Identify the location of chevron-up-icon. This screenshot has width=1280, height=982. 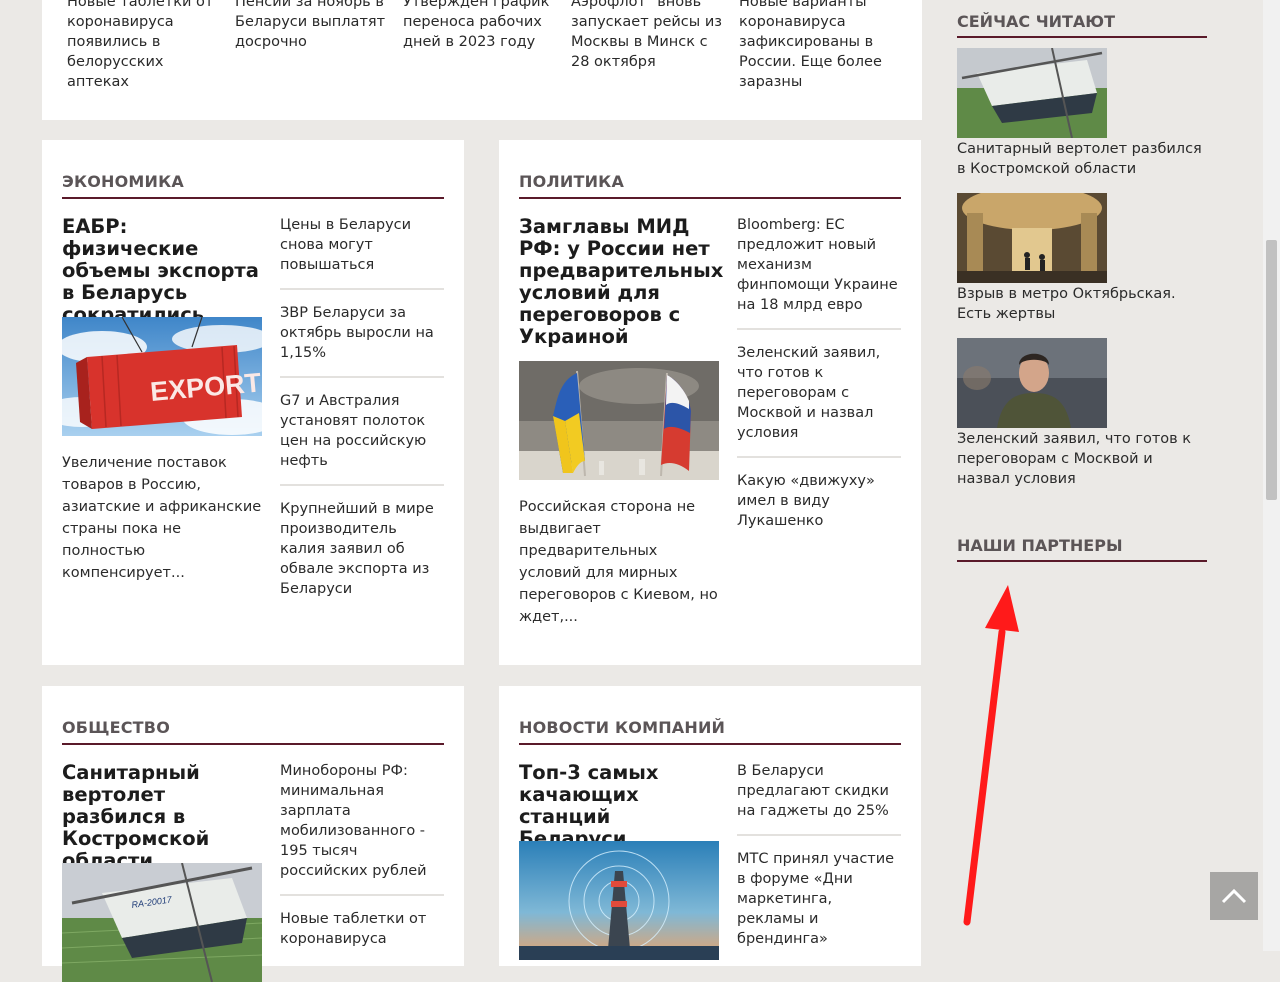
(1234, 896).